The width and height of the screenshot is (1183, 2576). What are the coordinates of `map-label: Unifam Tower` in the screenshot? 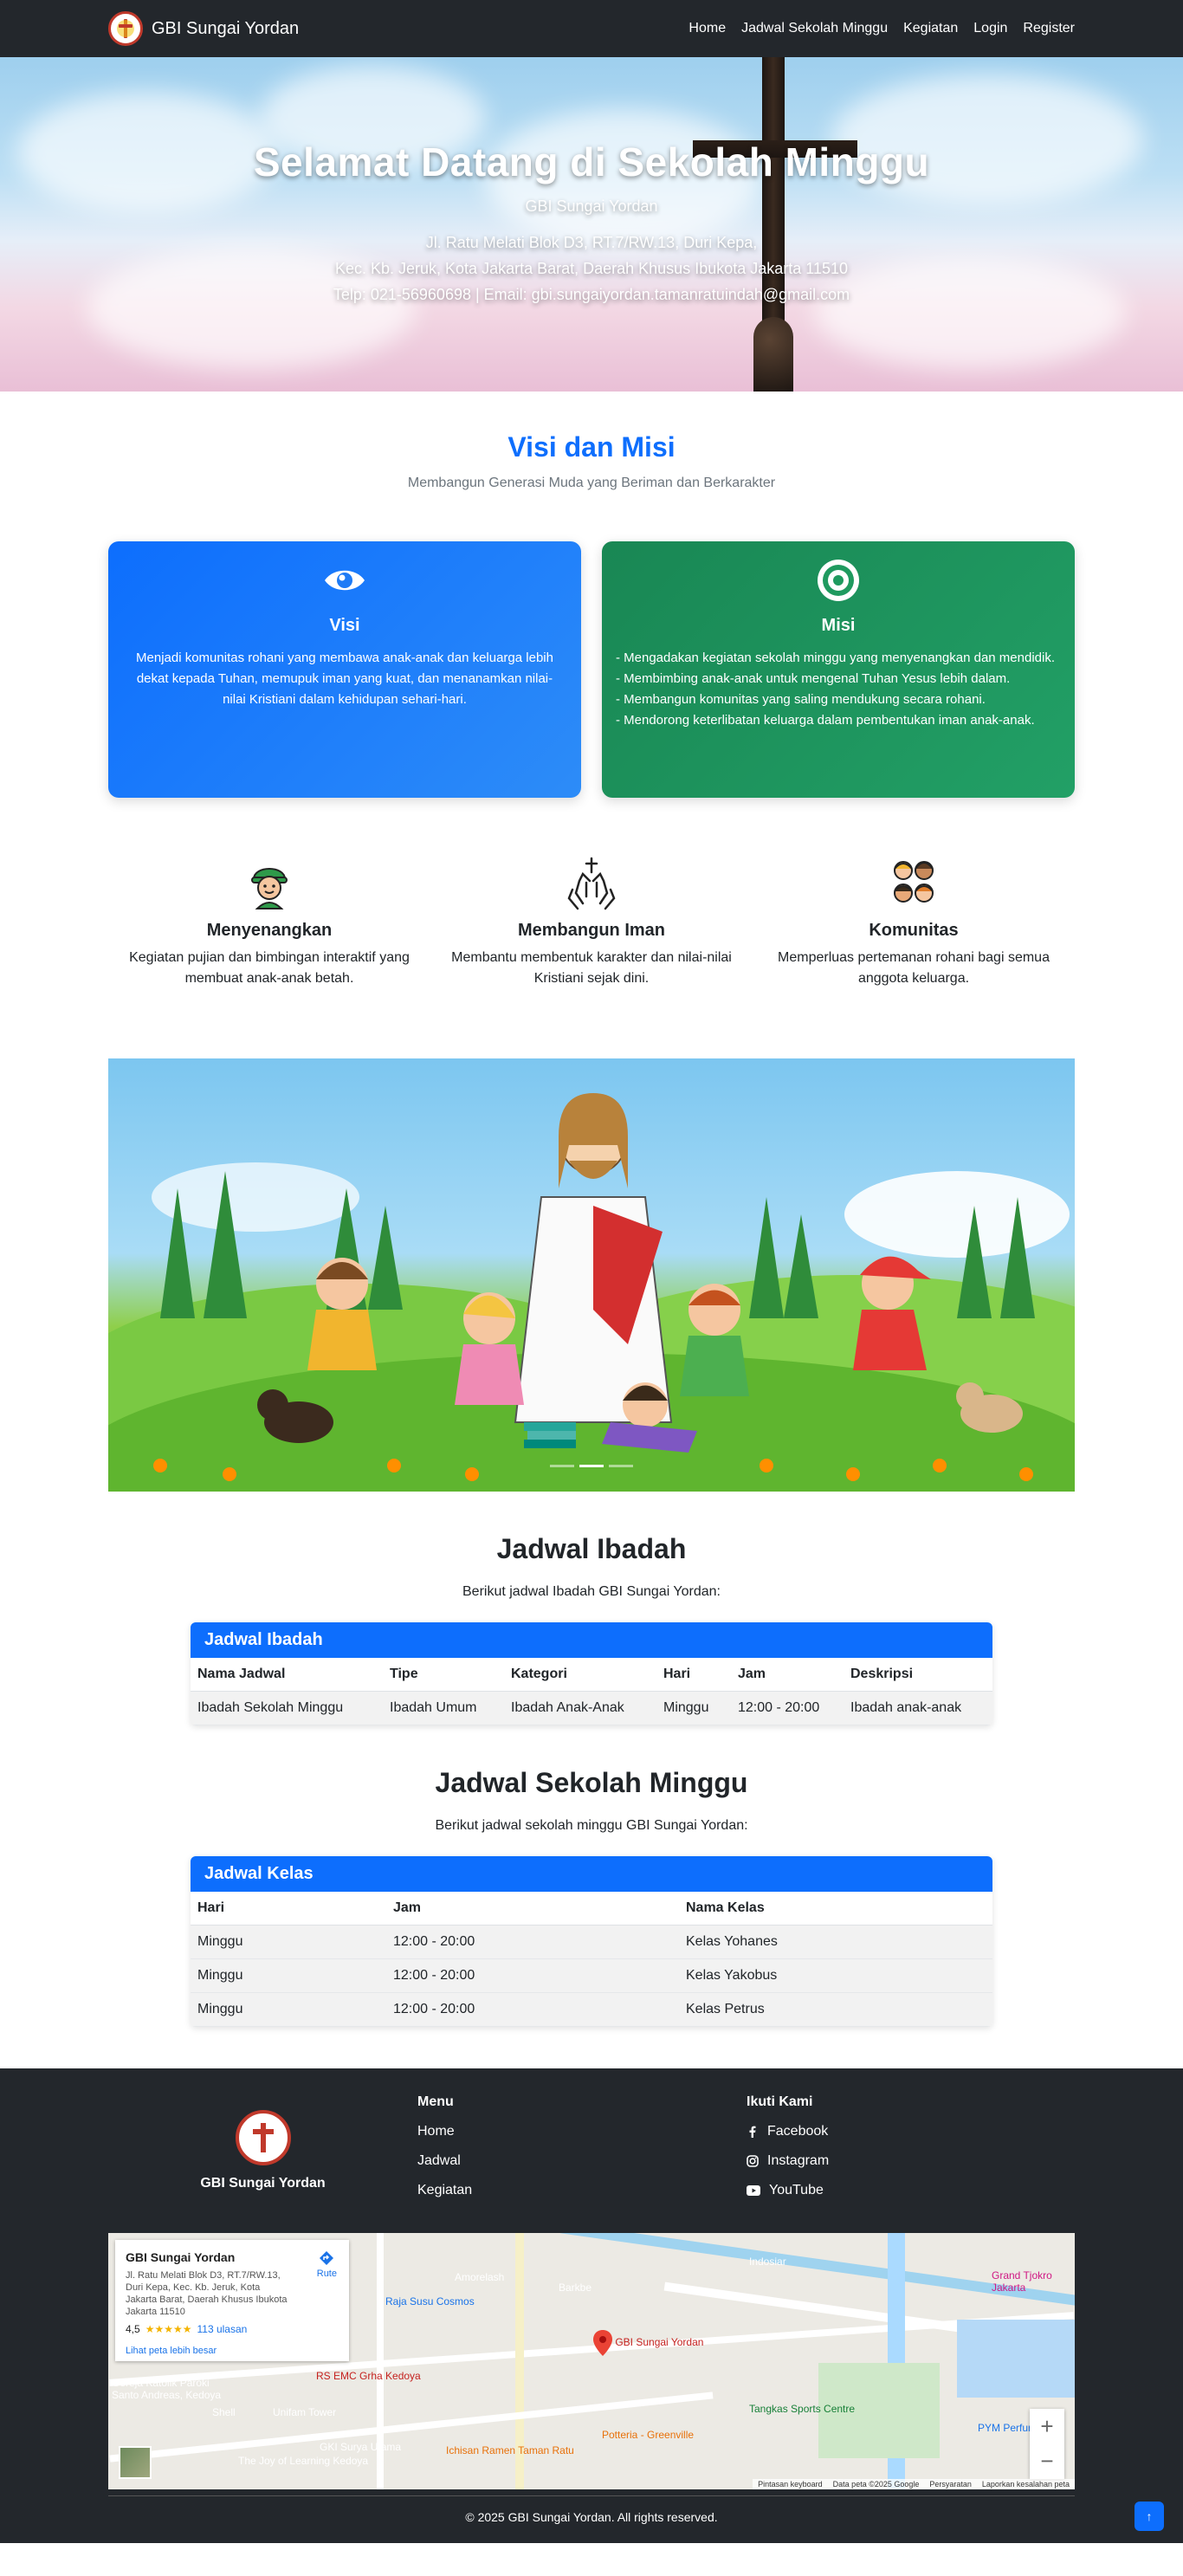 It's located at (305, 2412).